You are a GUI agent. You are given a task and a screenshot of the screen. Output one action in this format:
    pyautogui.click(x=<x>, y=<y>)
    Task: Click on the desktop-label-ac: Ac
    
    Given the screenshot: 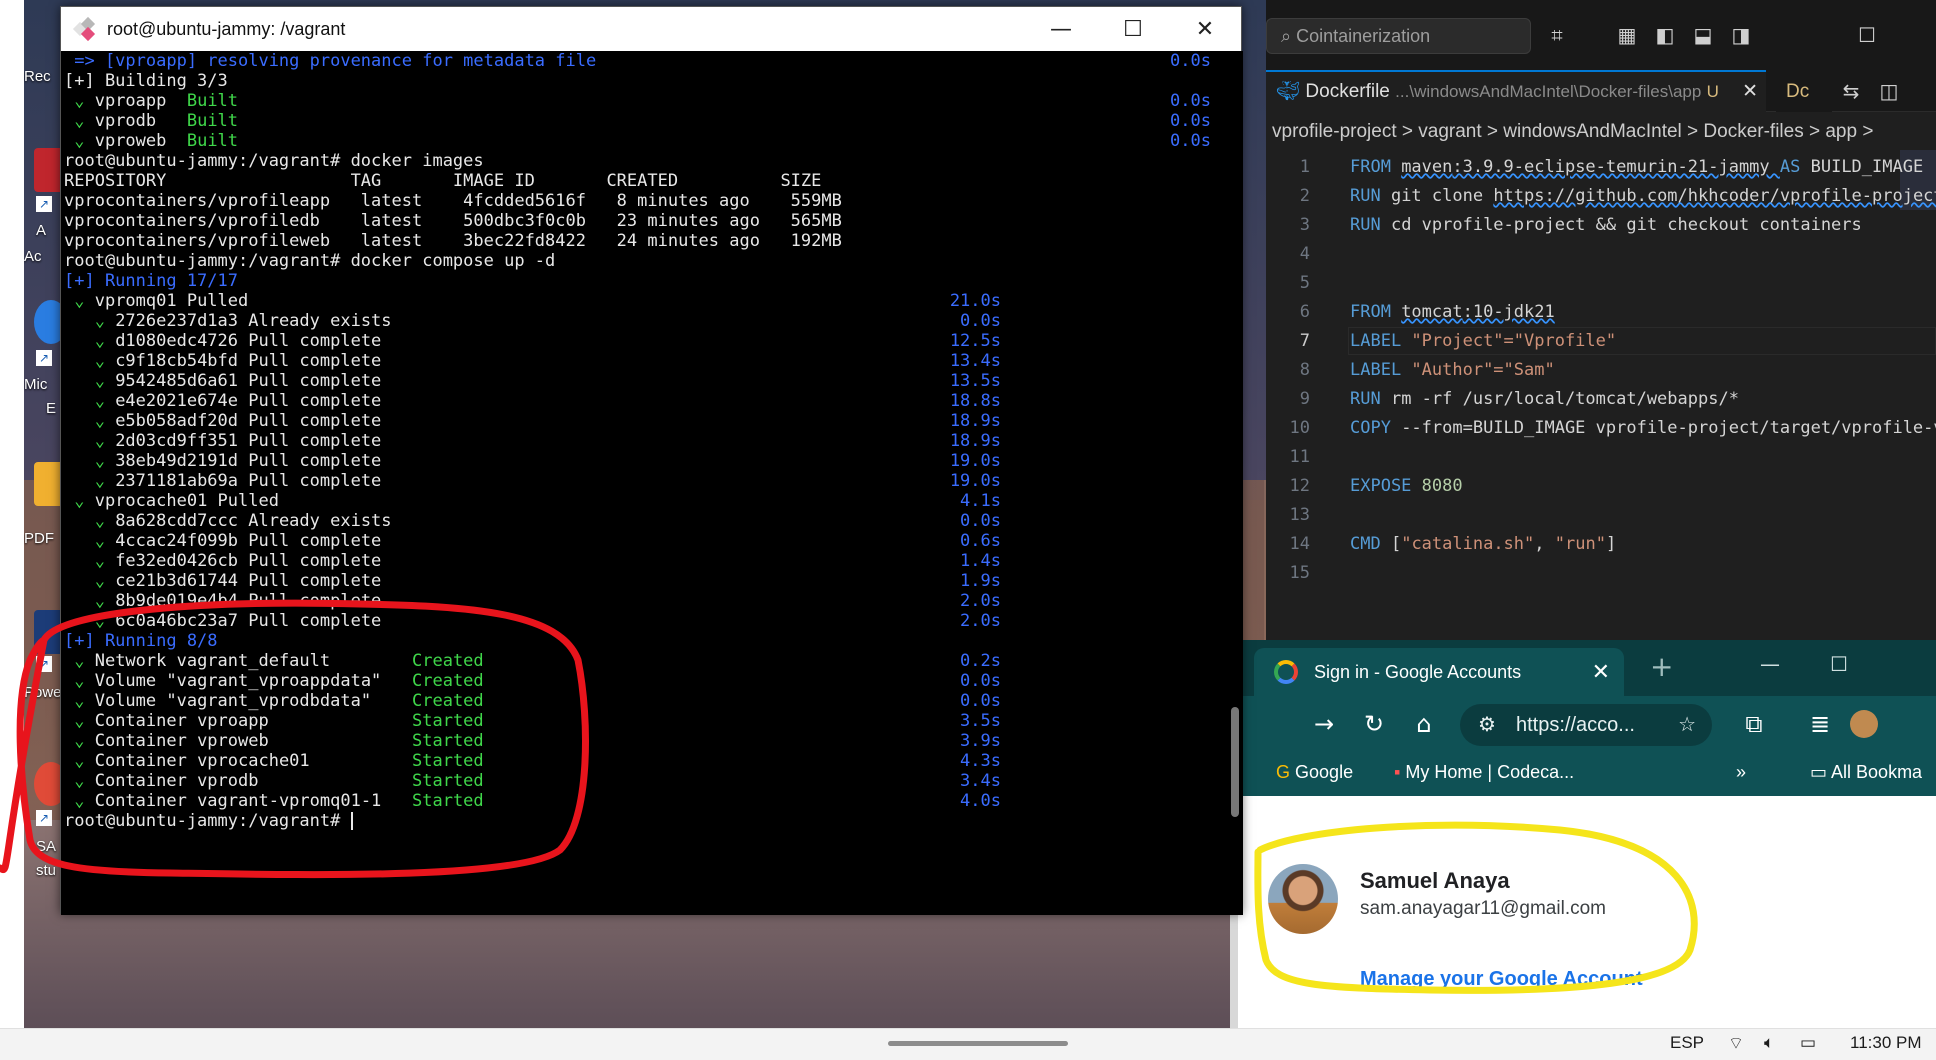 What is the action you would take?
    pyautogui.click(x=33, y=256)
    